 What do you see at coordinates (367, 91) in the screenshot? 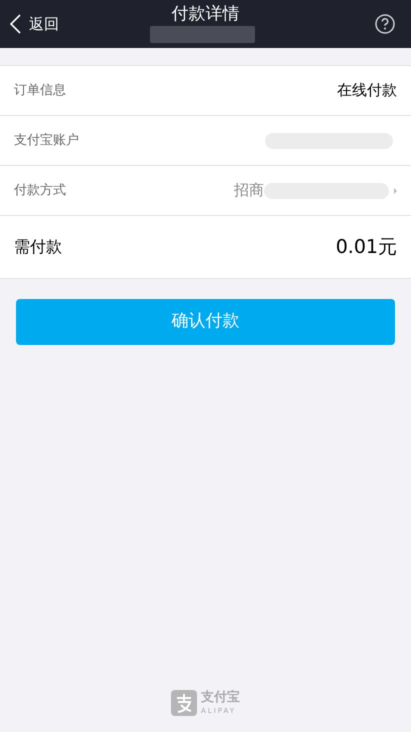
I see `field-value: 在线付款` at bounding box center [367, 91].